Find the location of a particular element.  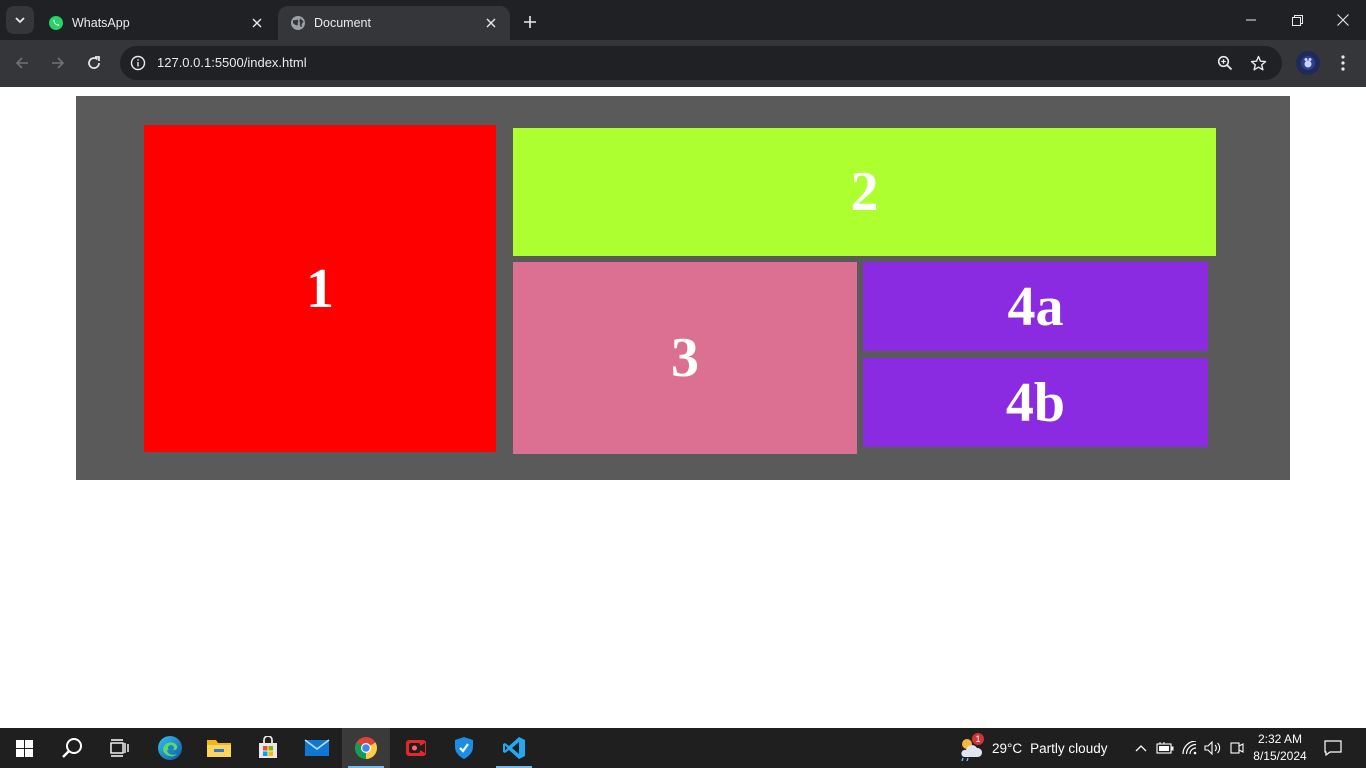

restore-button is located at coordinates (1297, 20).